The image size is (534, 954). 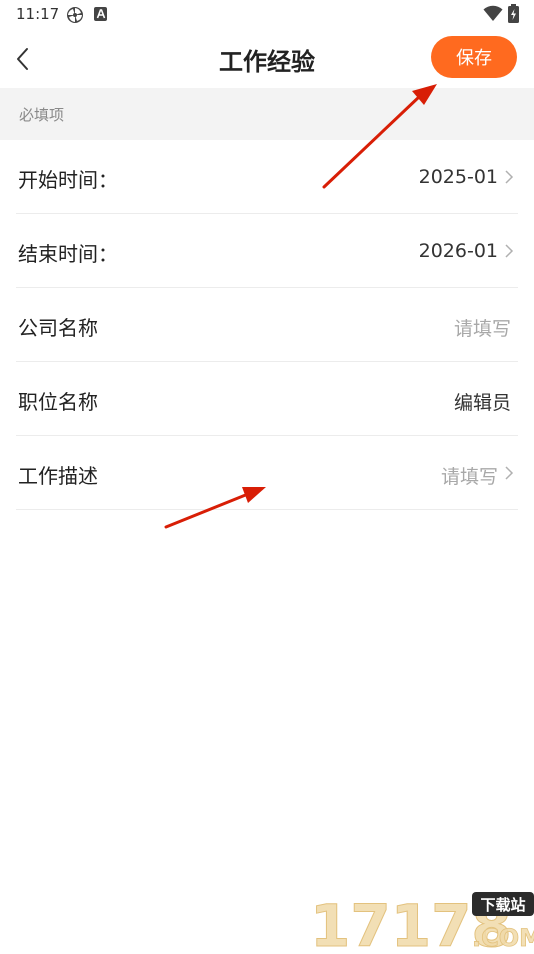 I want to click on start-time-row: 开始时间： 2025-01, so click(x=267, y=177).